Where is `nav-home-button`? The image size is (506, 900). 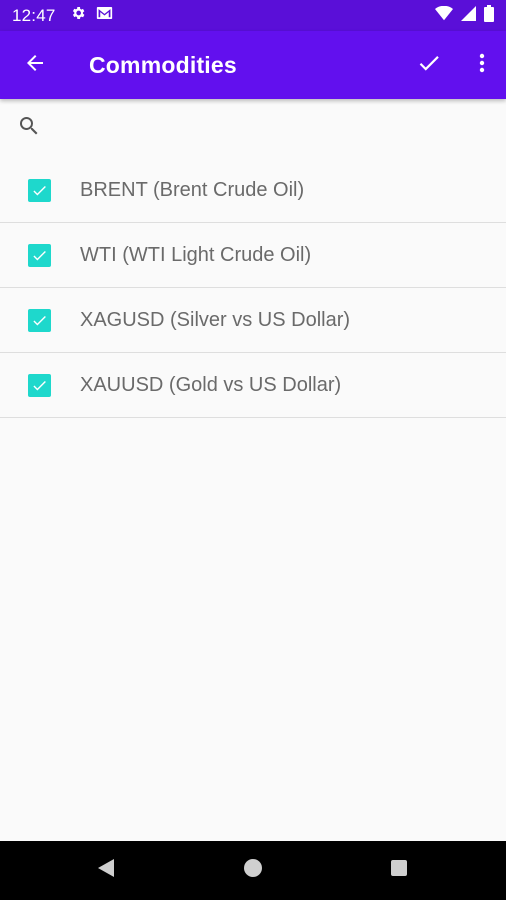 nav-home-button is located at coordinates (253, 870).